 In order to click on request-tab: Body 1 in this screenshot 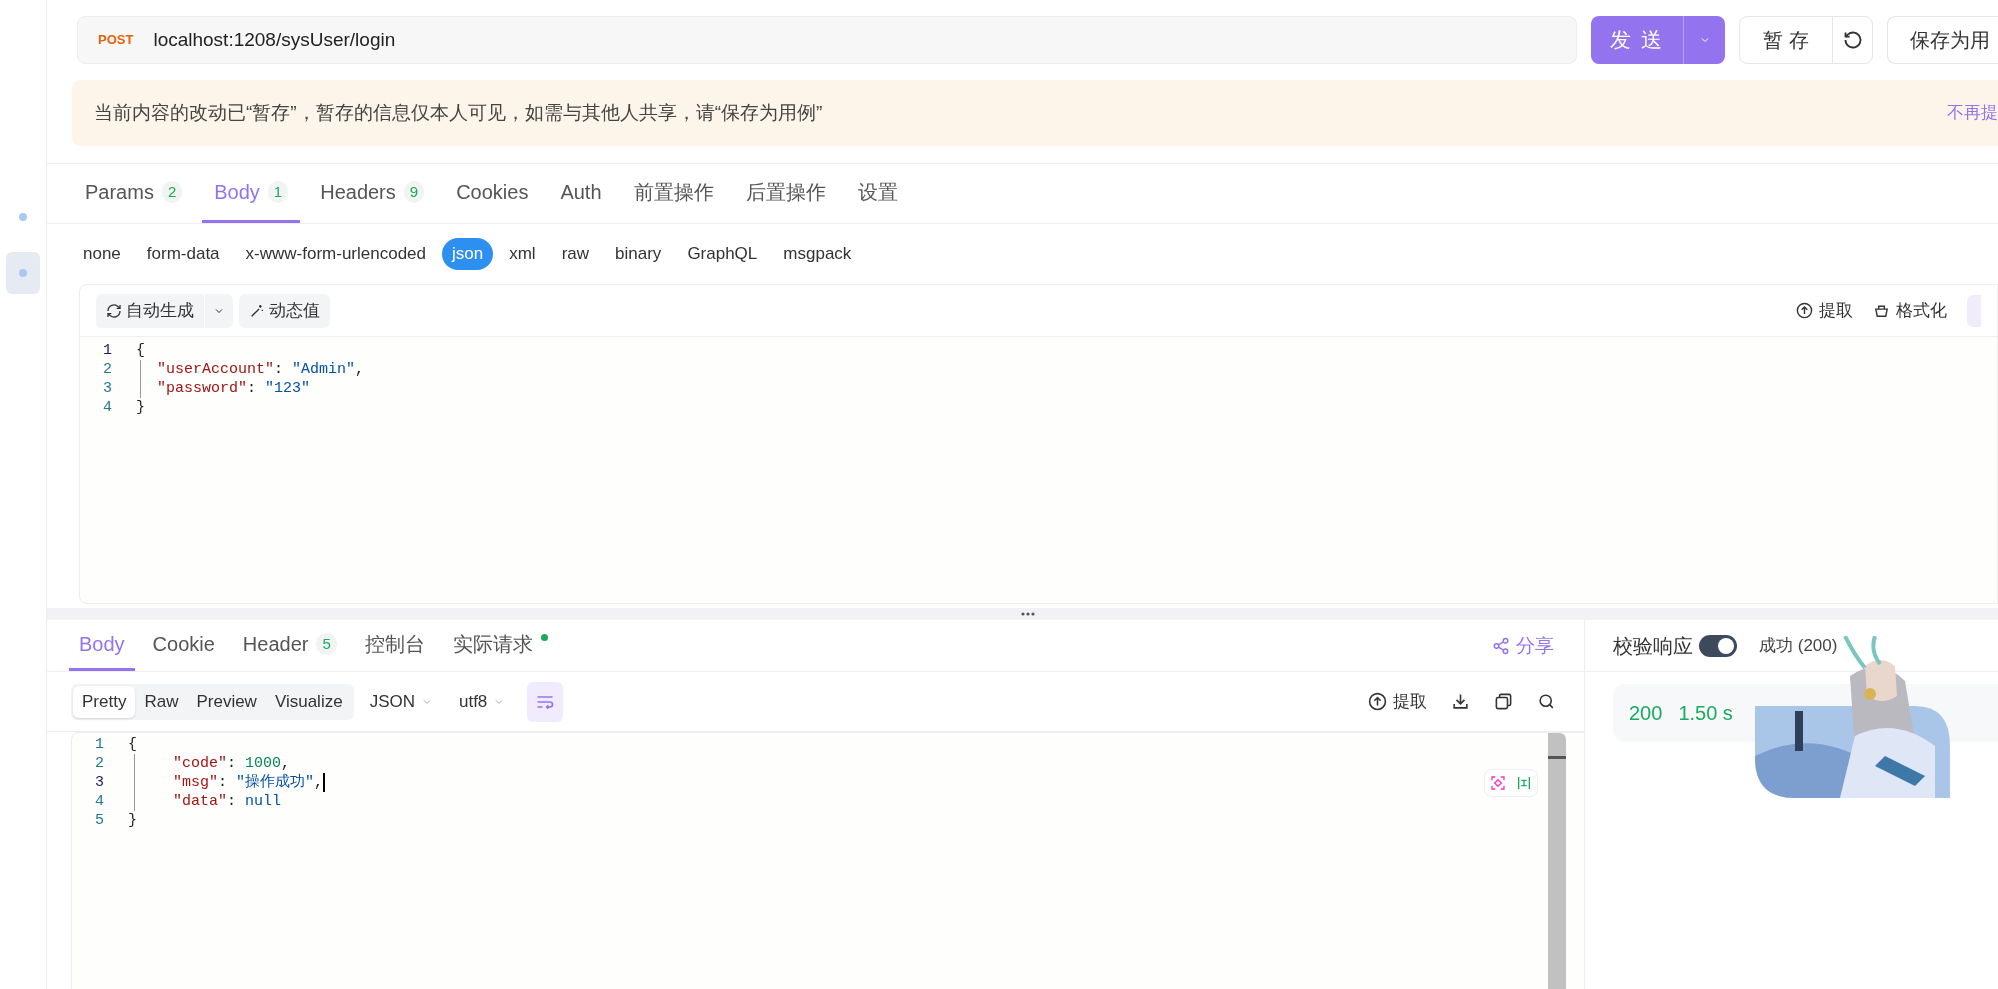, I will do `click(251, 193)`.